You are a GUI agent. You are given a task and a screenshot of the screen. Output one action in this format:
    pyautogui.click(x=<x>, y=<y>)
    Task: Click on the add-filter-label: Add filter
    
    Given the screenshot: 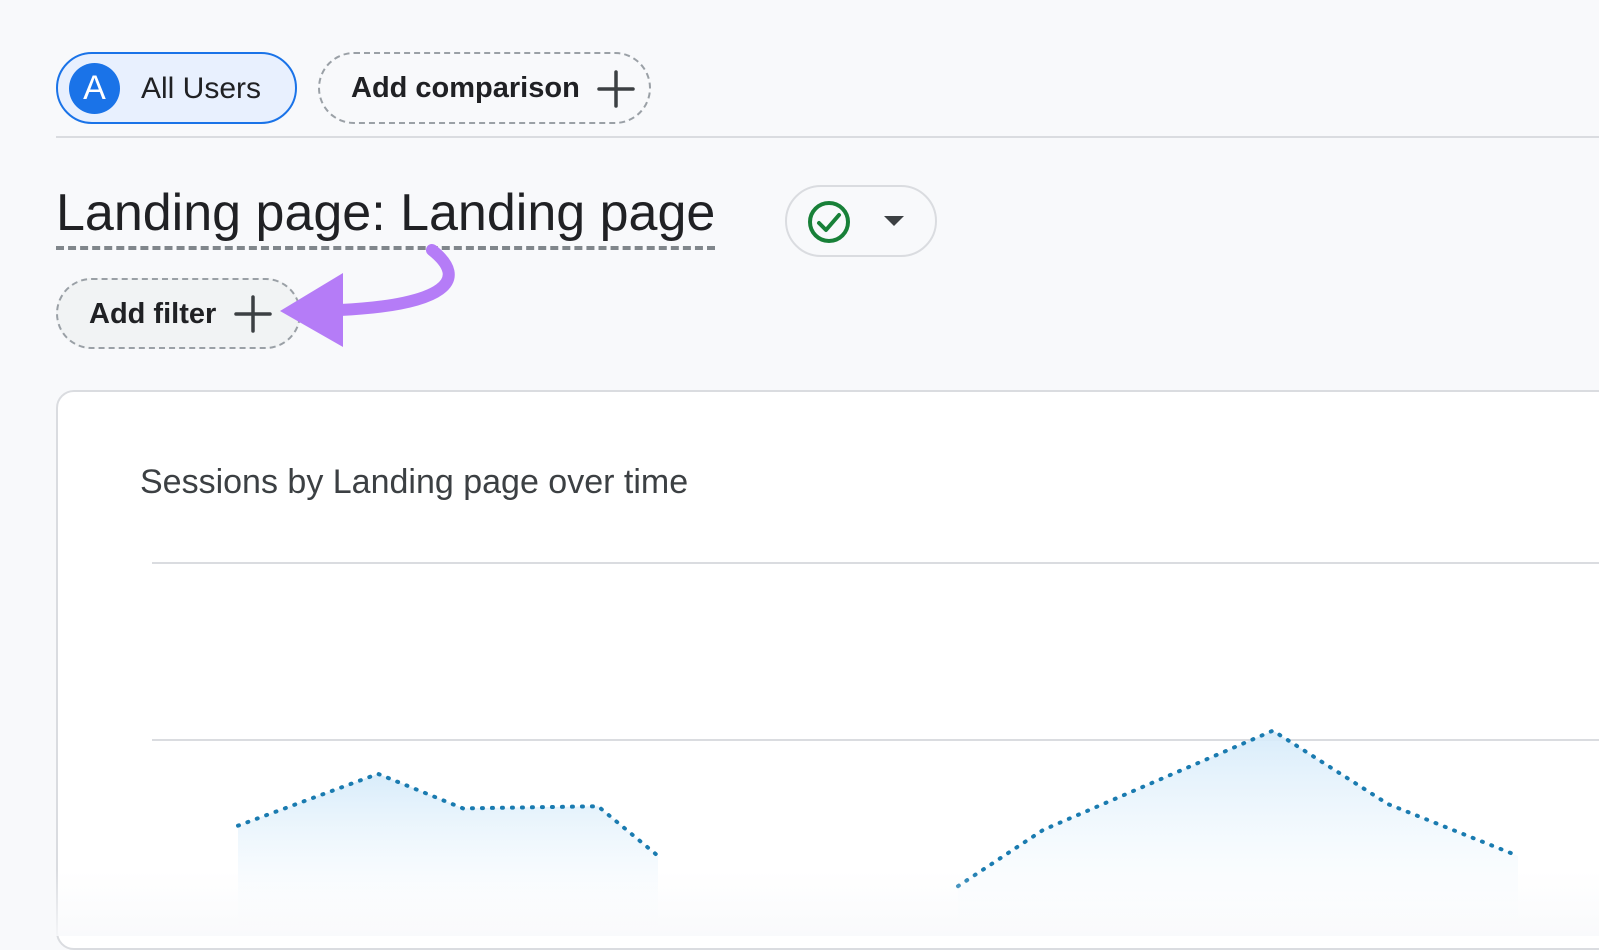 What is the action you would take?
    pyautogui.click(x=153, y=314)
    